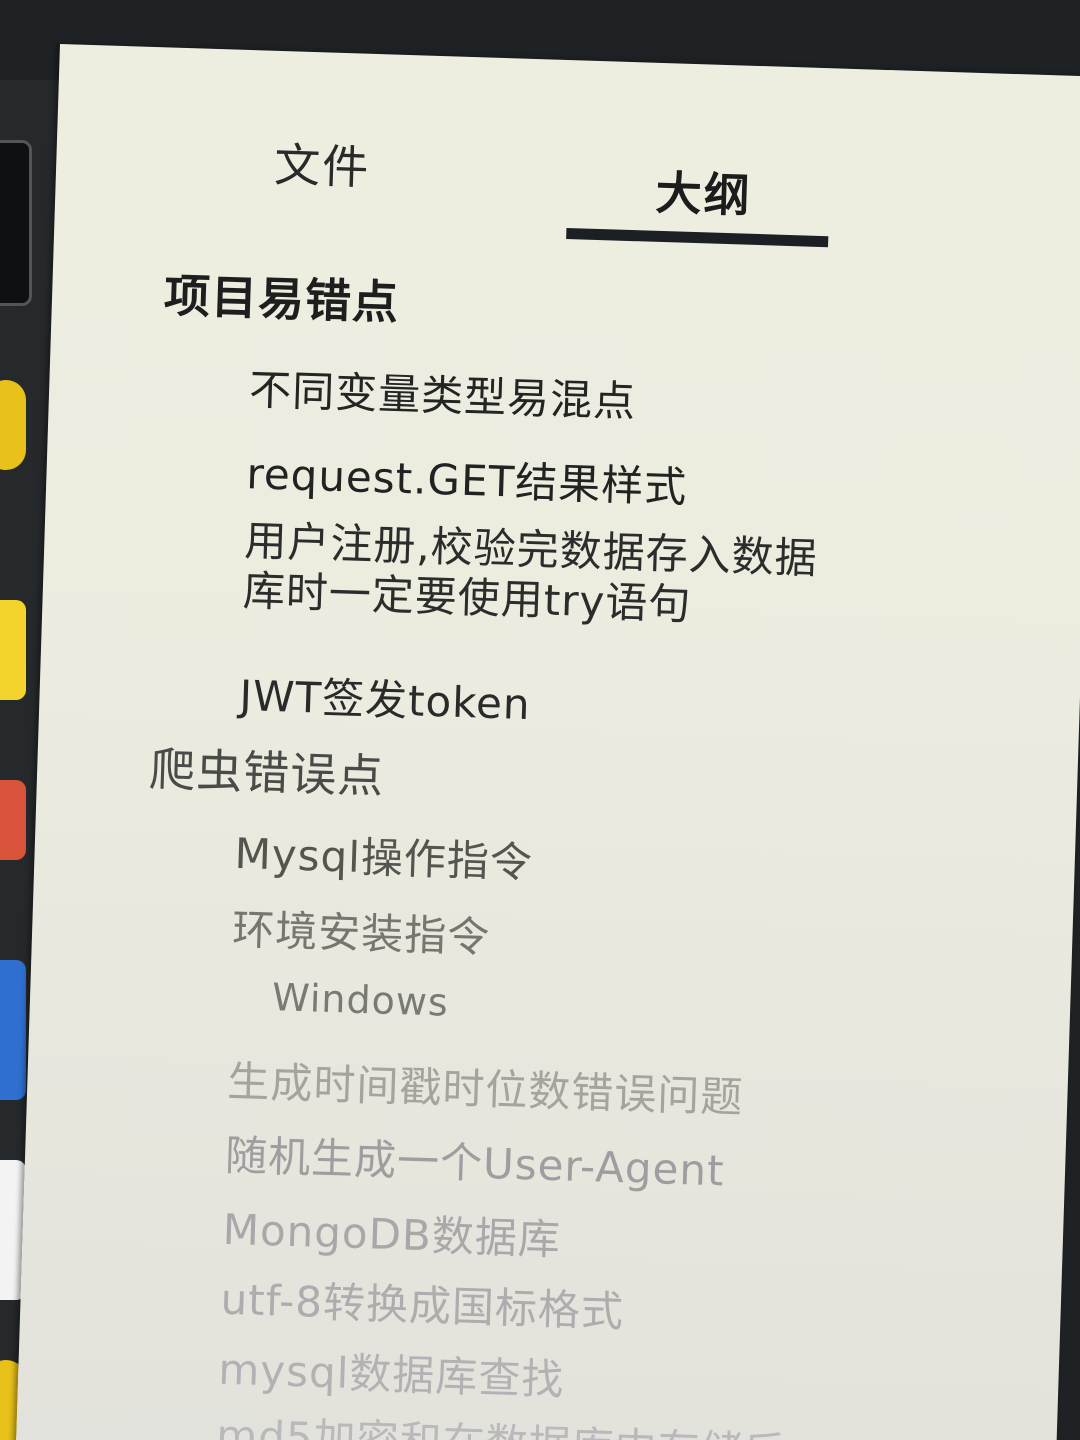 This screenshot has height=1440, width=1080. What do you see at coordinates (704, 191) in the screenshot?
I see `tab-outline: 大纲` at bounding box center [704, 191].